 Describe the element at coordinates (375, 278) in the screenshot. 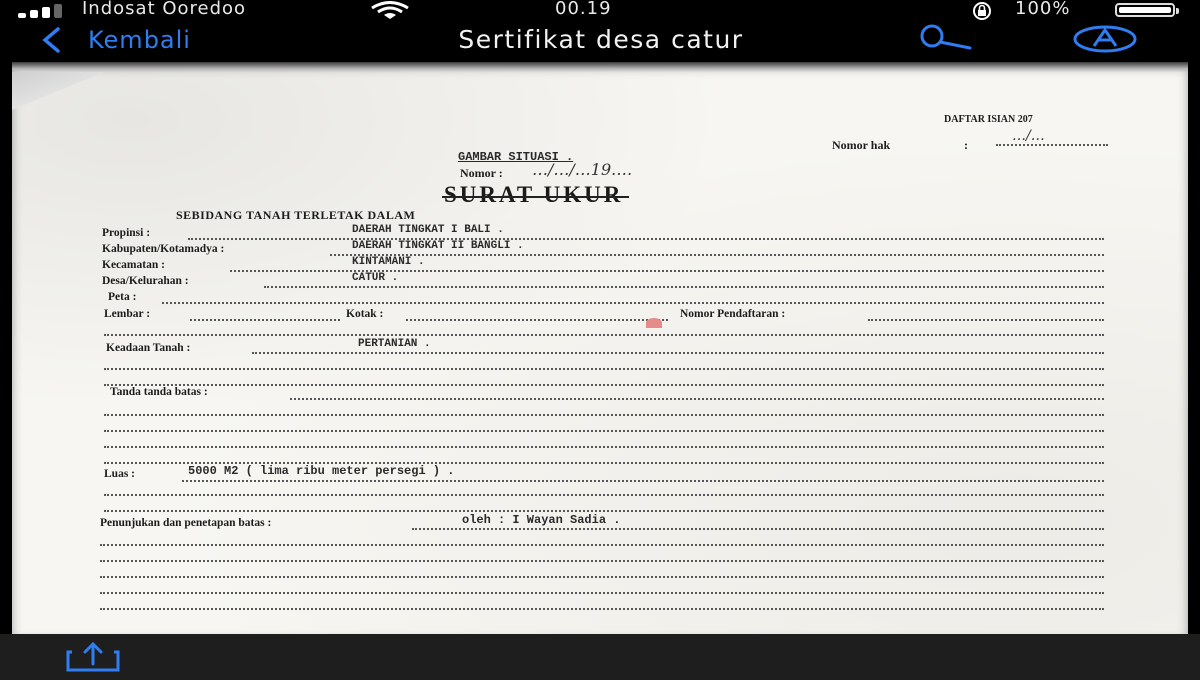

I see `desa-value: CATUR .` at that location.